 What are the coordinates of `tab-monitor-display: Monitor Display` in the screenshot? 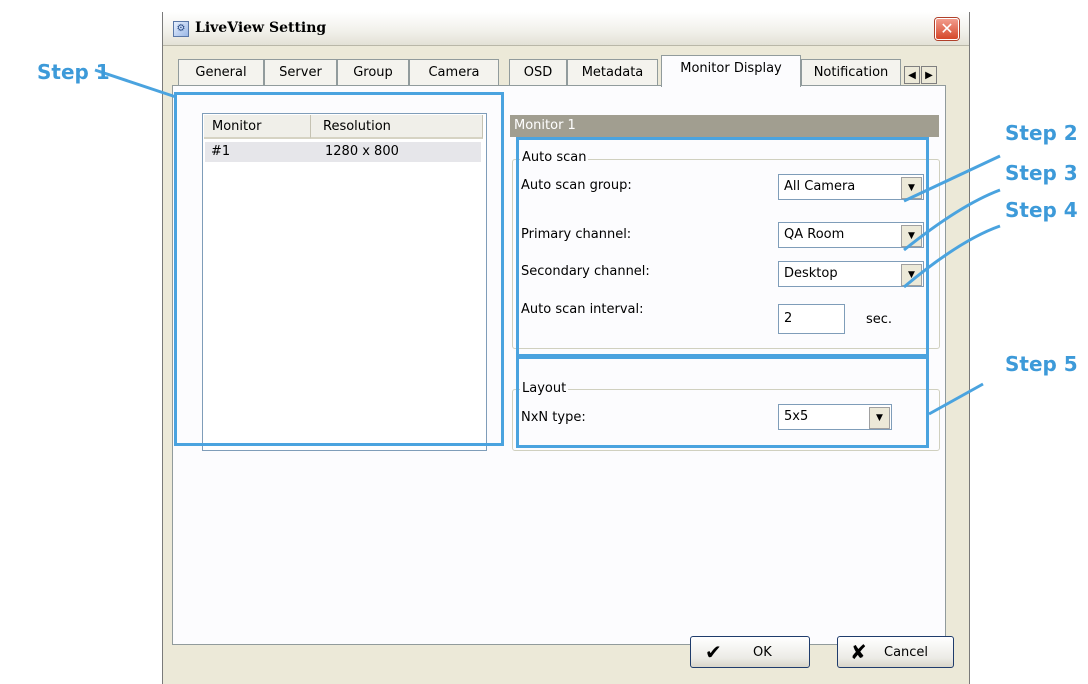 It's located at (731, 71).